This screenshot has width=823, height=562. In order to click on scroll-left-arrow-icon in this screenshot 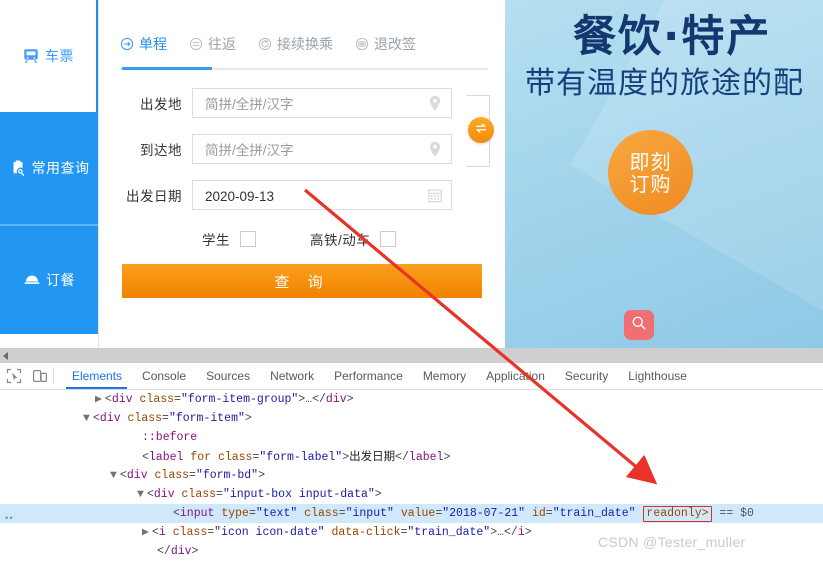, I will do `click(5, 356)`.